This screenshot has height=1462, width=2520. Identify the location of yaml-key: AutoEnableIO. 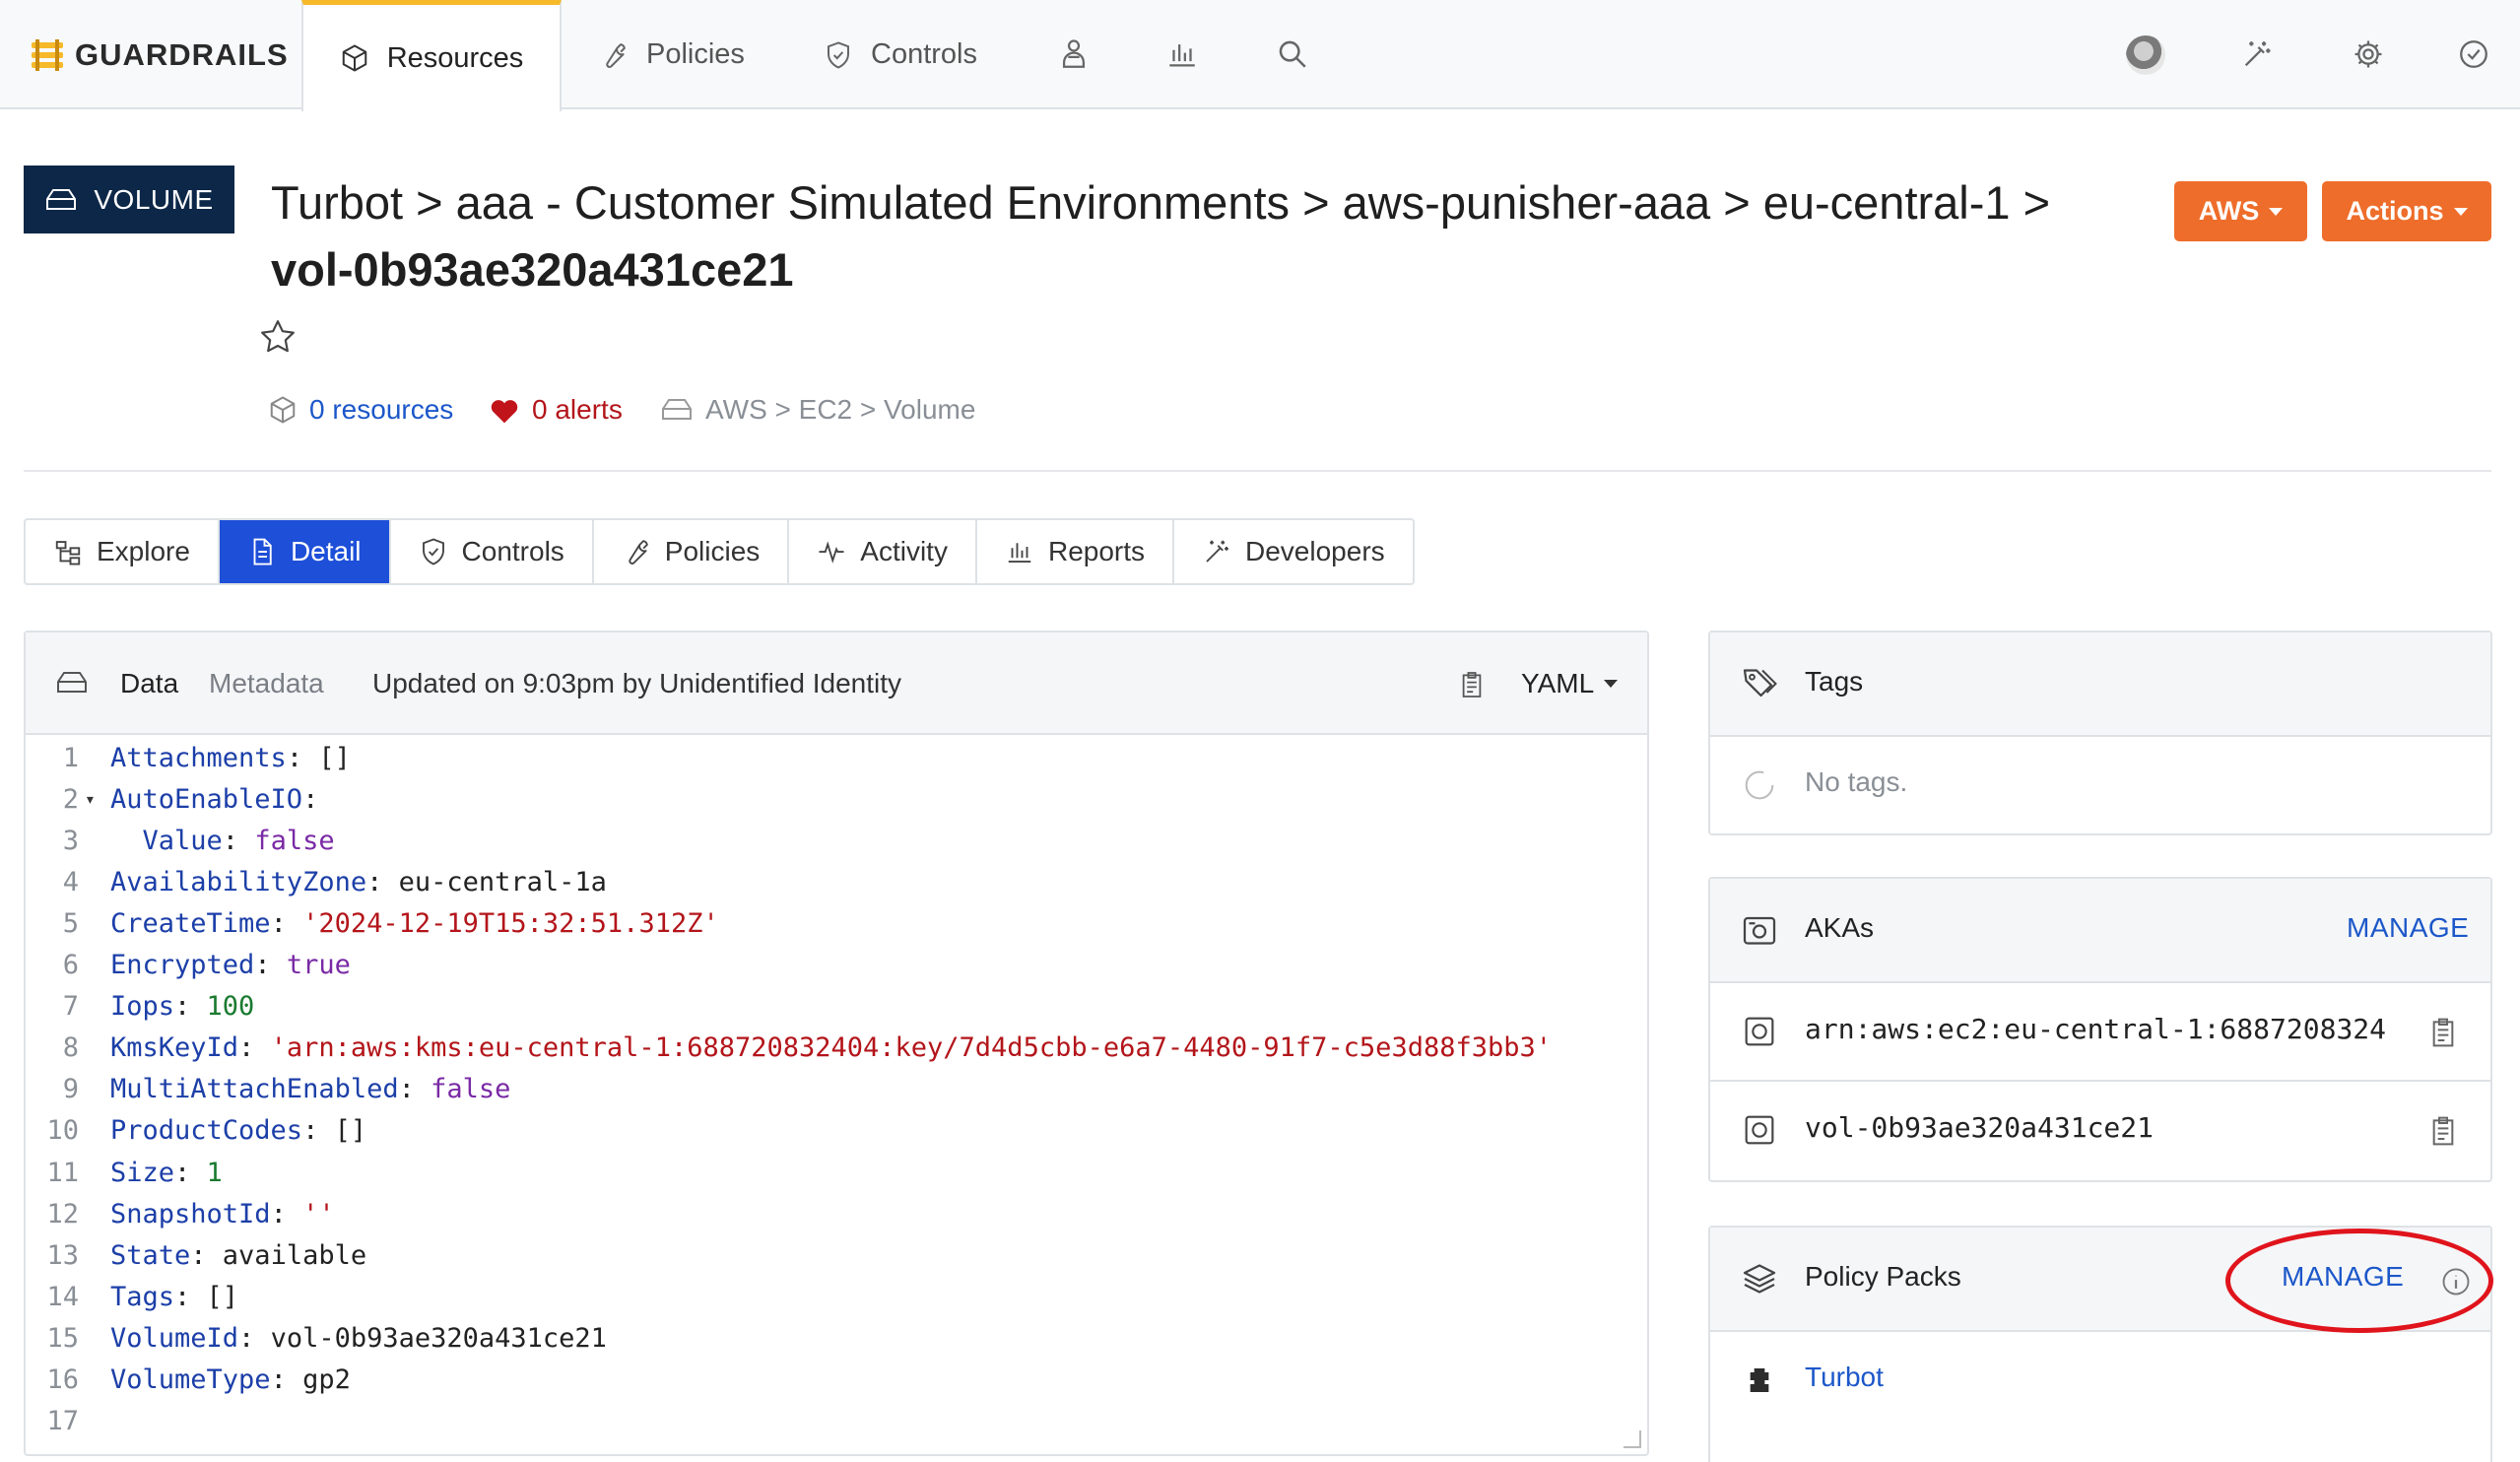
(206, 799).